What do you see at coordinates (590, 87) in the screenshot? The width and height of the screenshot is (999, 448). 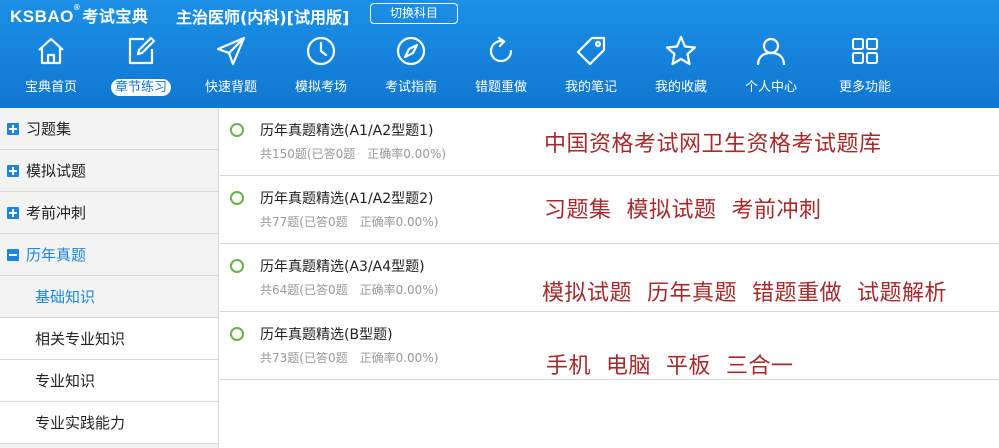 I see `nav-label: 我的笔记` at bounding box center [590, 87].